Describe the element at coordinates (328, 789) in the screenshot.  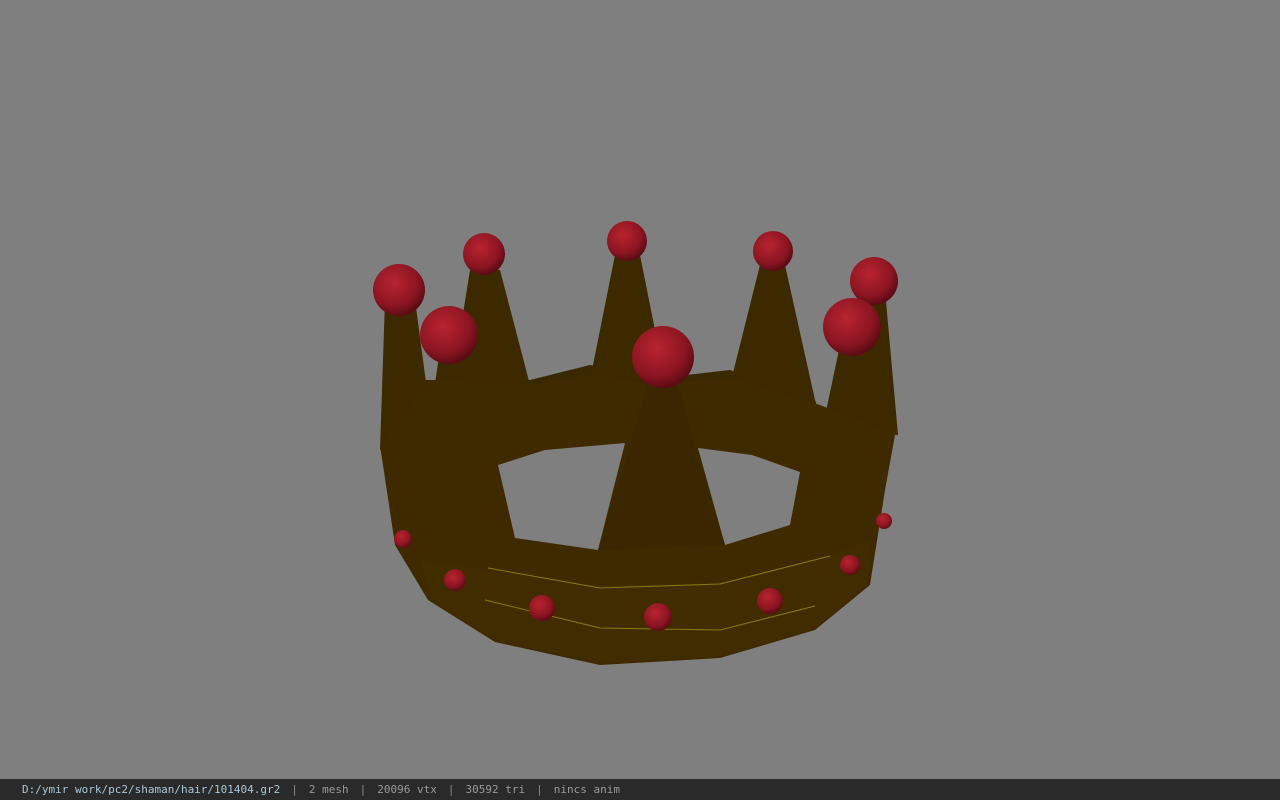
I see `mesh-count: 2 mesh` at that location.